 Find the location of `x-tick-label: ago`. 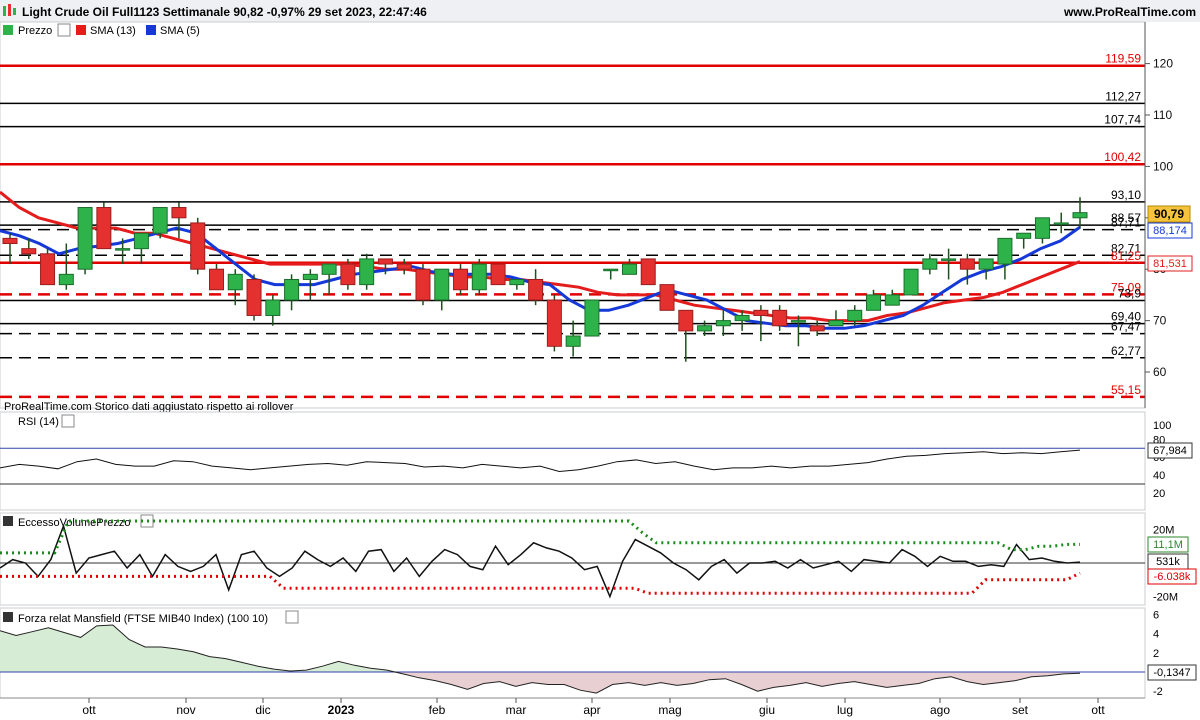

x-tick-label: ago is located at coordinates (940, 710).